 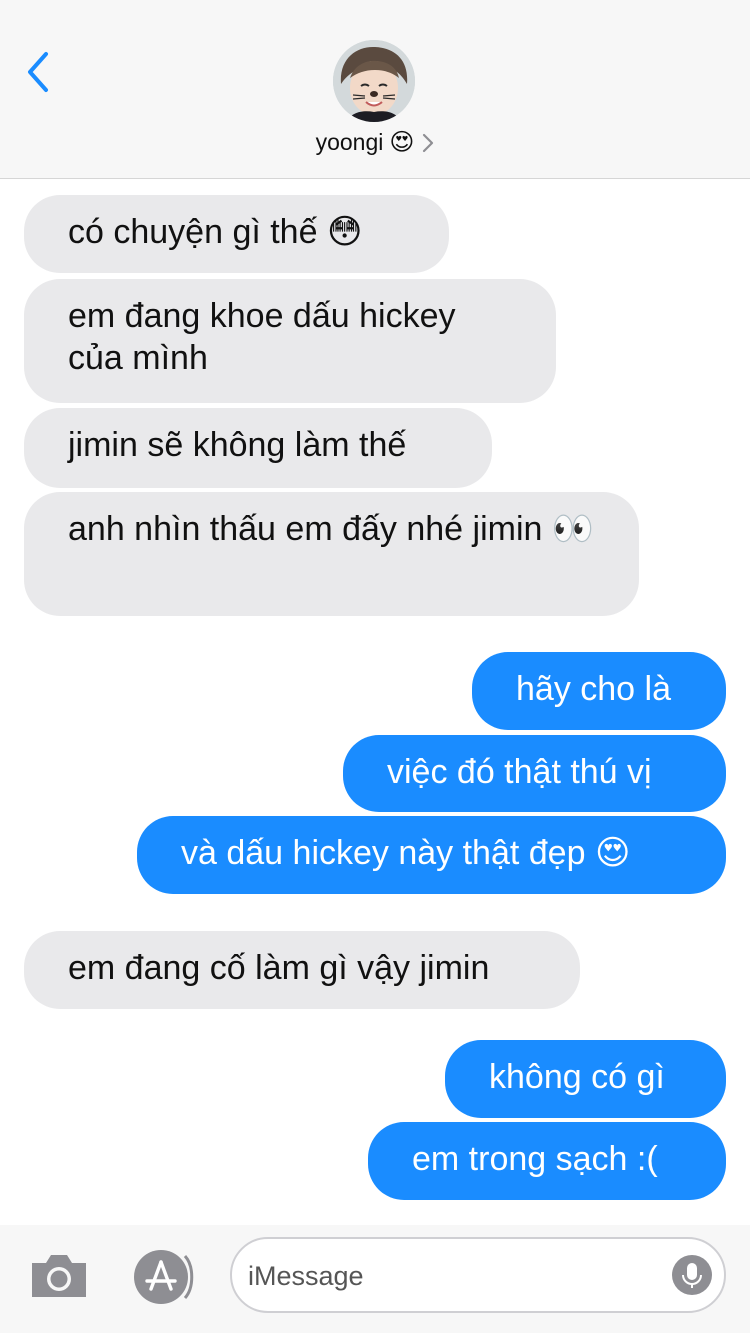 I want to click on message-bubble-outgoing: em trong sạch :(, so click(x=547, y=1161).